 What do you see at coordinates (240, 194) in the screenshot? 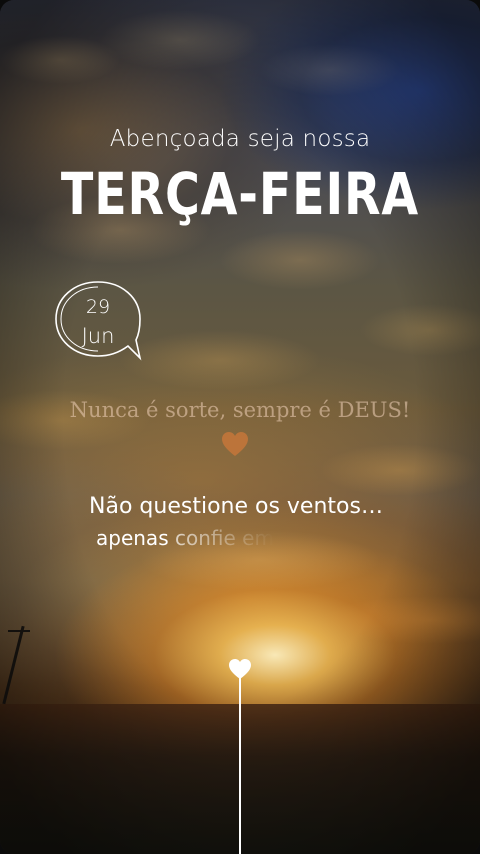
I see `weekday-title: TERÇA-FEIRA` at bounding box center [240, 194].